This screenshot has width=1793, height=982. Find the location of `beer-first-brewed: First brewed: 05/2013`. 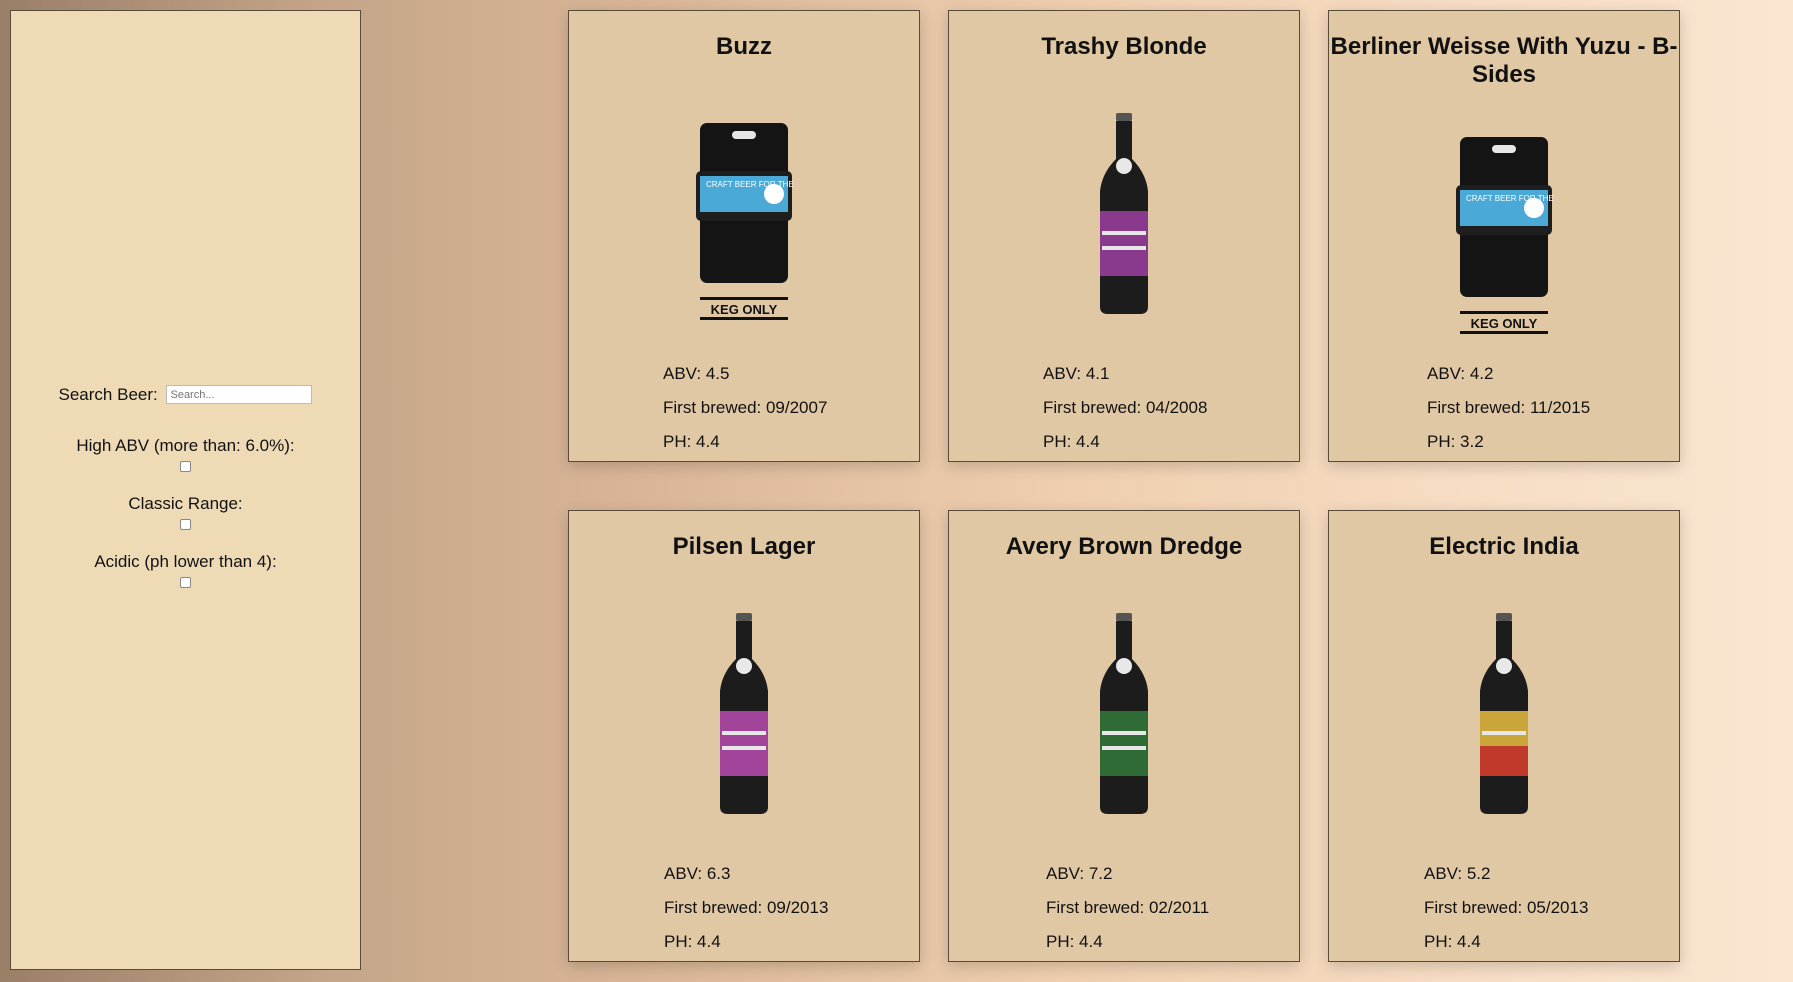

beer-first-brewed: First brewed: 05/2013 is located at coordinates (1506, 907).